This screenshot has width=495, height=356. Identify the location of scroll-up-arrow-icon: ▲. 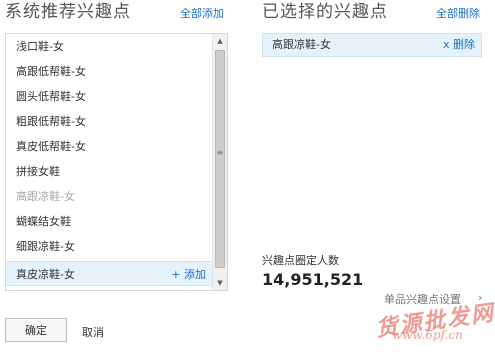
(220, 41).